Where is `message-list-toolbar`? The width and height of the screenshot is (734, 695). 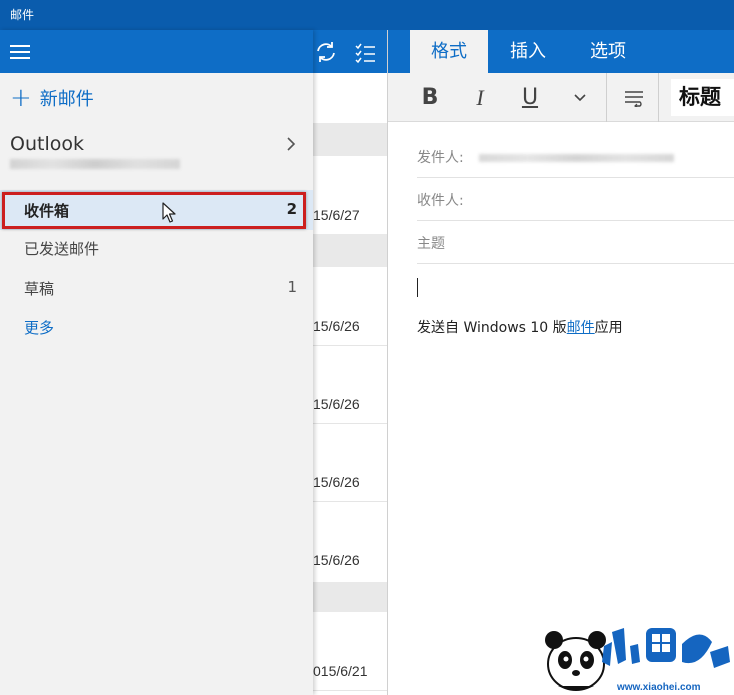 message-list-toolbar is located at coordinates (350, 51).